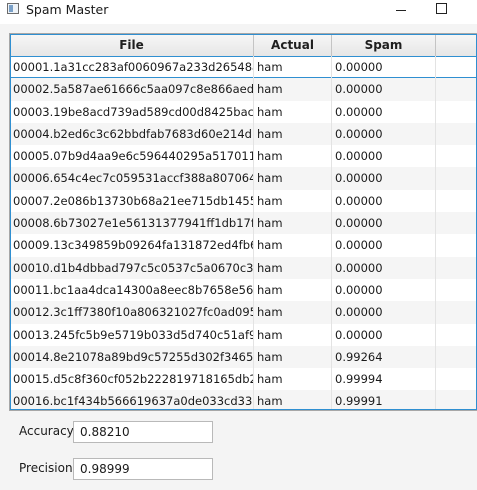 The height and width of the screenshot is (490, 477). I want to click on column-header-file: File, so click(132, 45).